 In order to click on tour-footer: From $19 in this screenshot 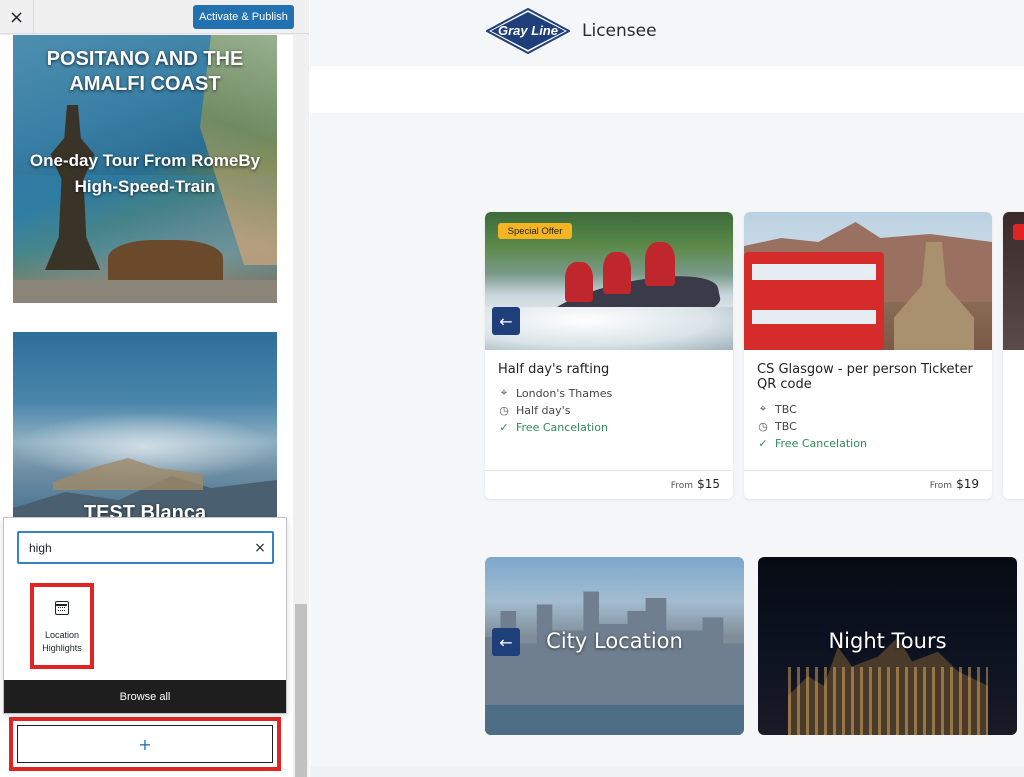, I will do `click(868, 484)`.